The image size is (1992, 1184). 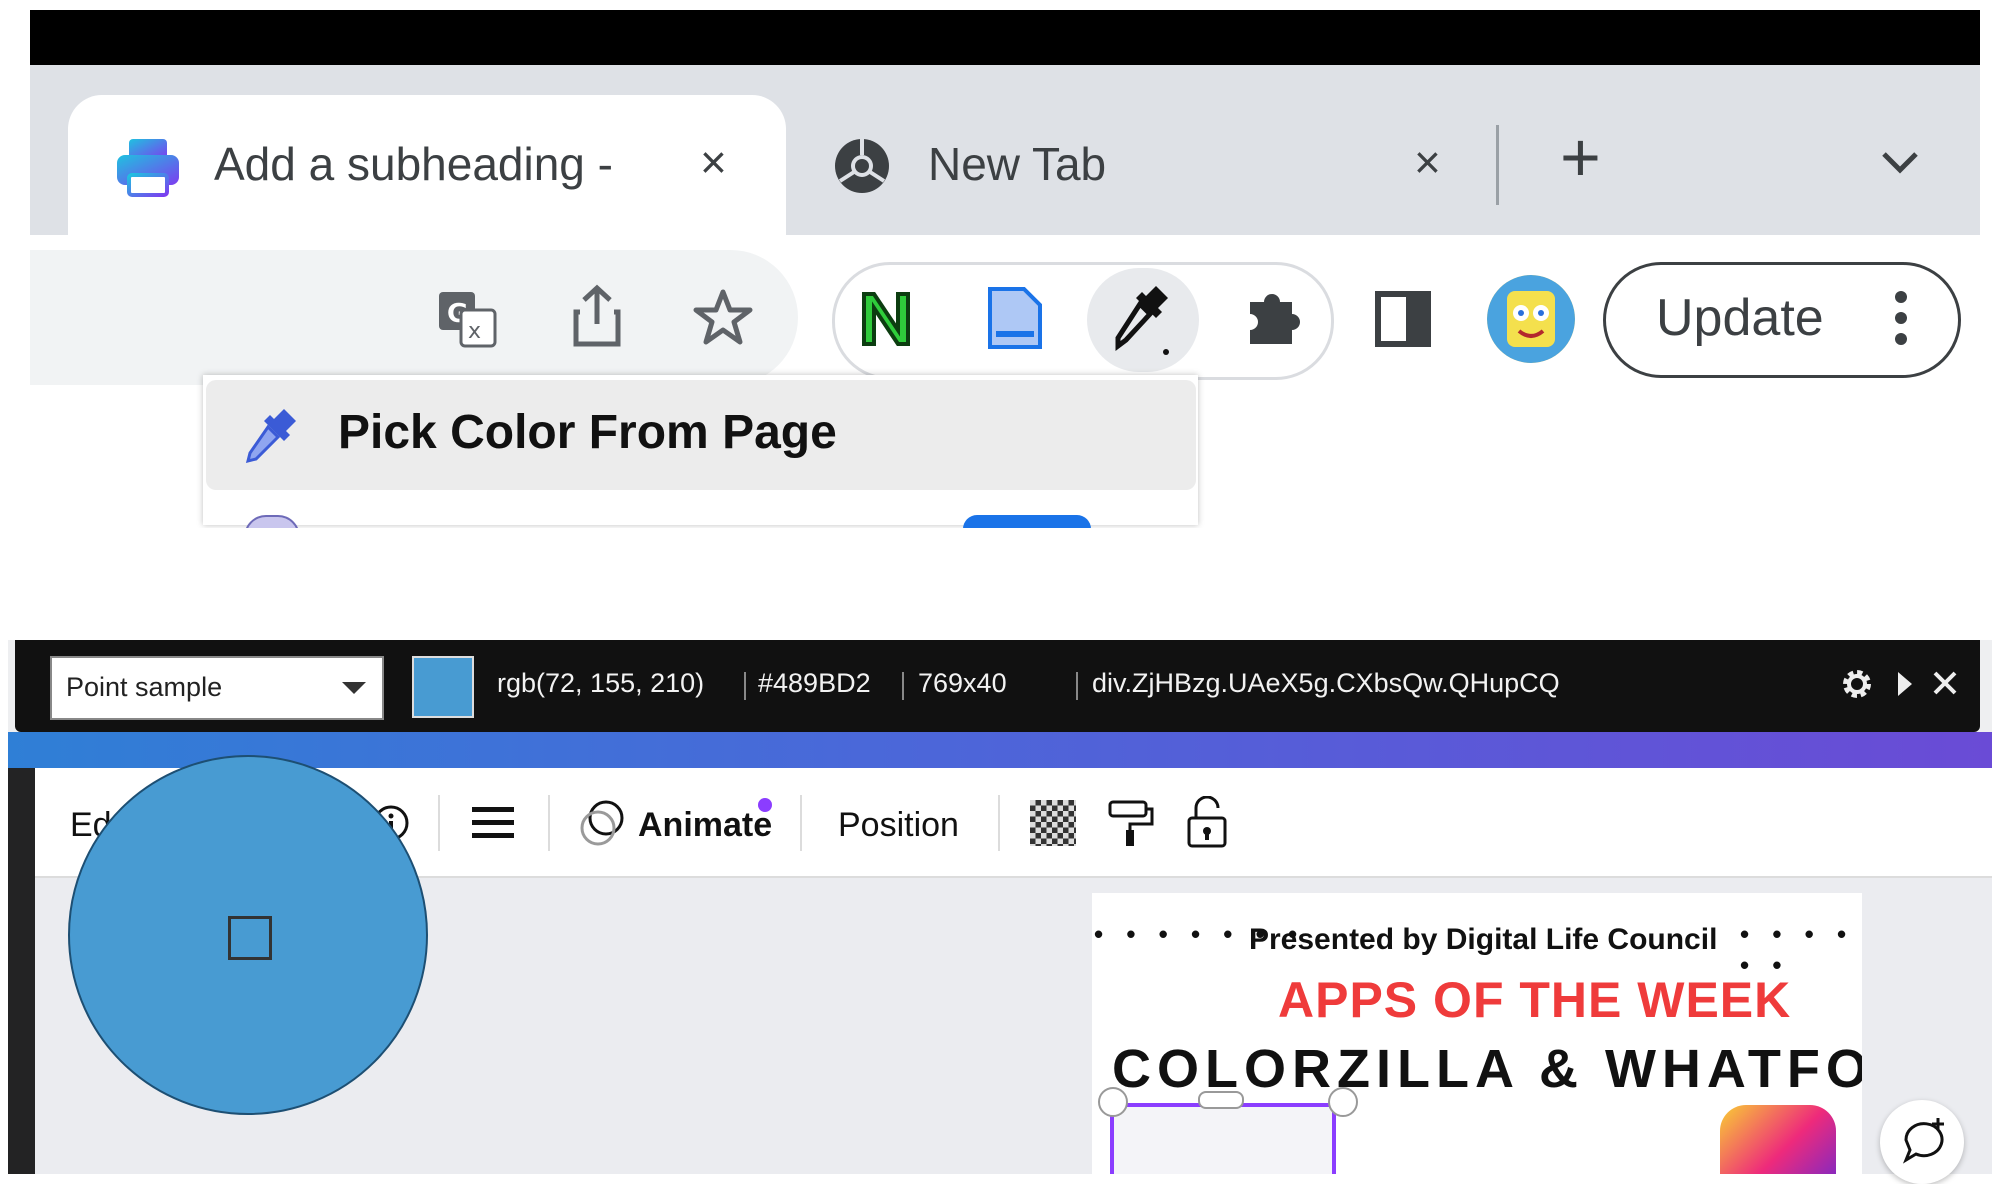 What do you see at coordinates (1027, 522) in the screenshot?
I see `menu-item-partial-badge` at bounding box center [1027, 522].